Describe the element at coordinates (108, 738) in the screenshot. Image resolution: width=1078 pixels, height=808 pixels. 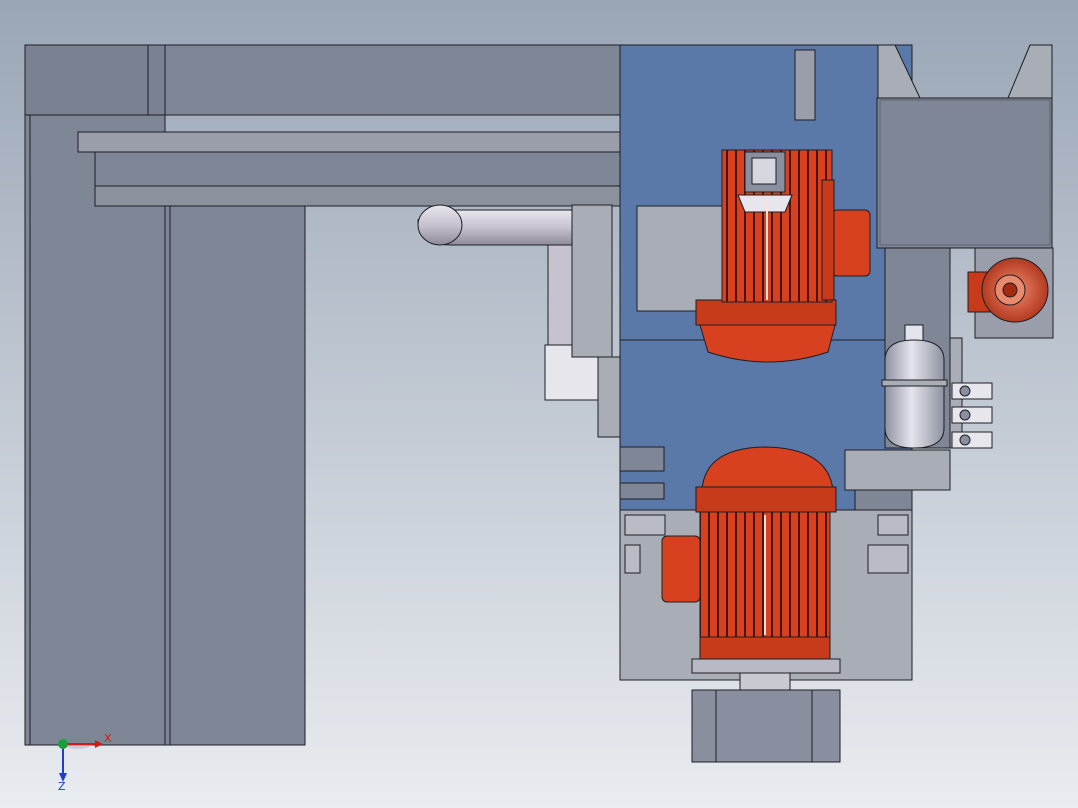
I see `x-axis-label: X` at that location.